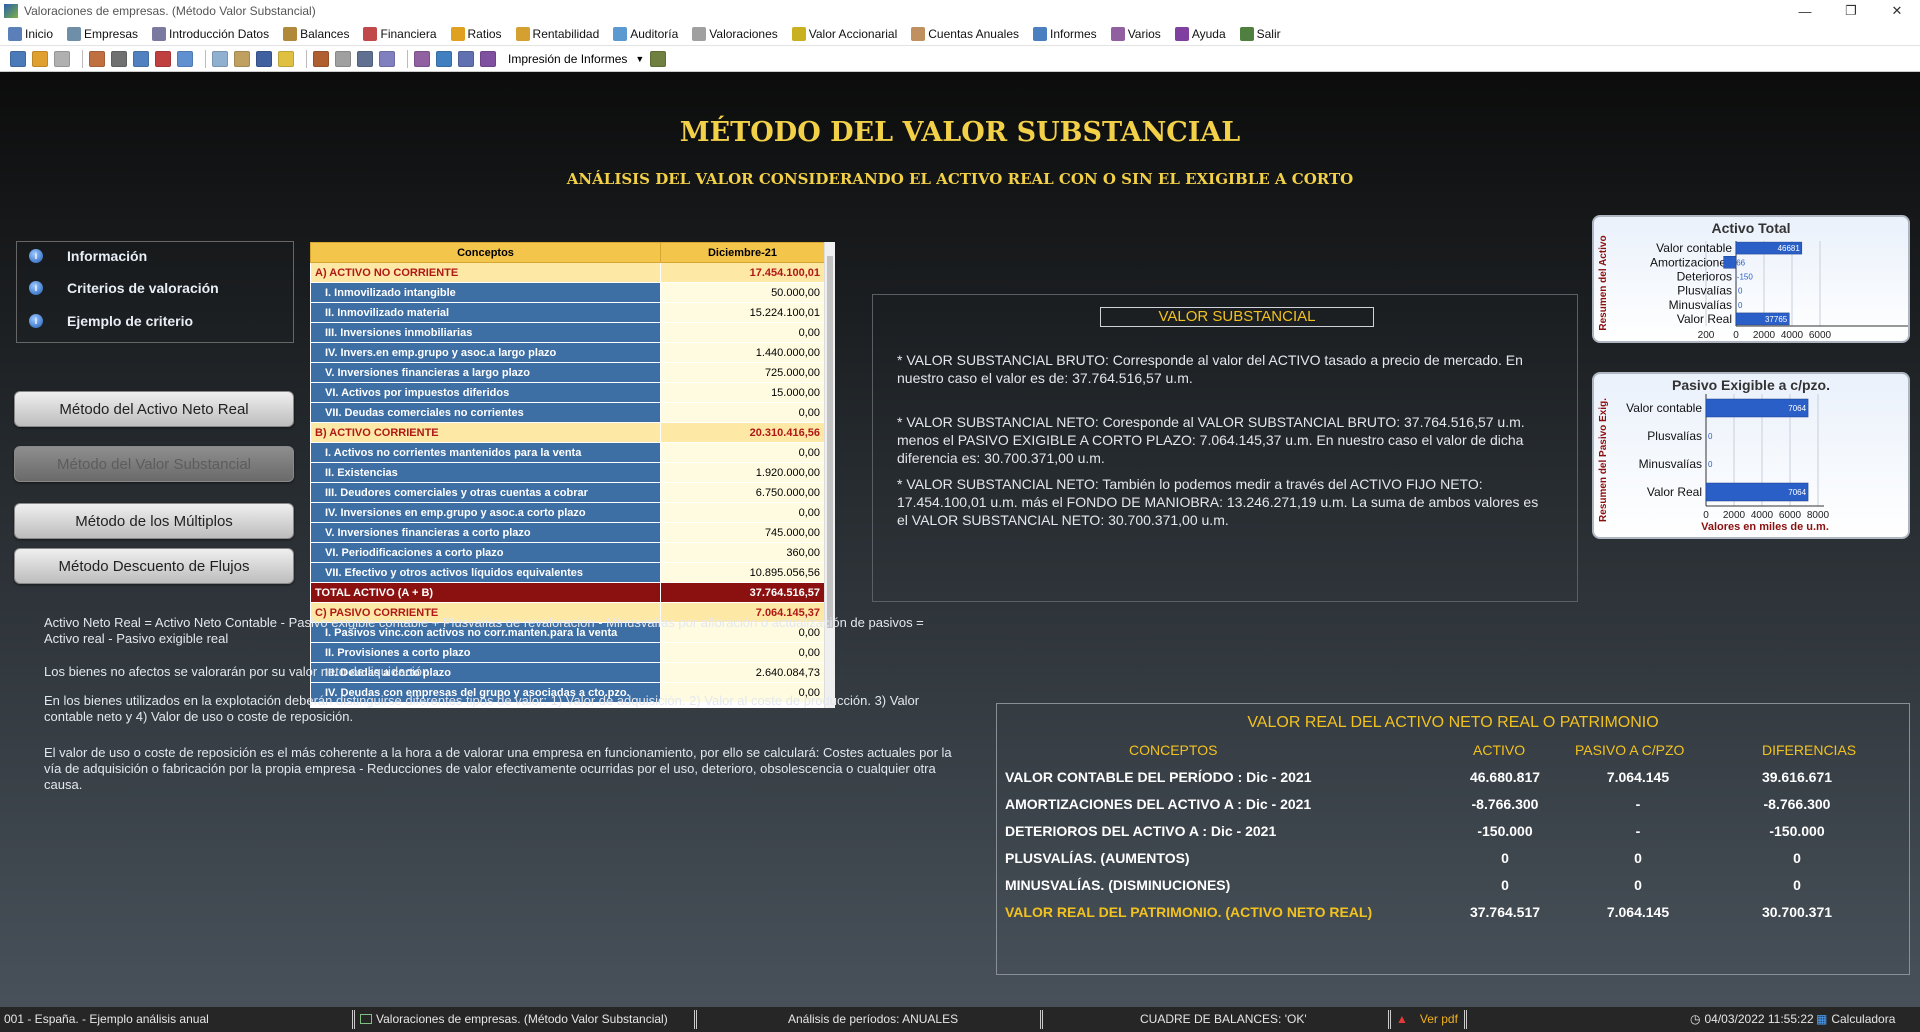 The width and height of the screenshot is (1920, 1032). I want to click on report-print-dropdown: Impresión de Informes ▼, so click(576, 59).